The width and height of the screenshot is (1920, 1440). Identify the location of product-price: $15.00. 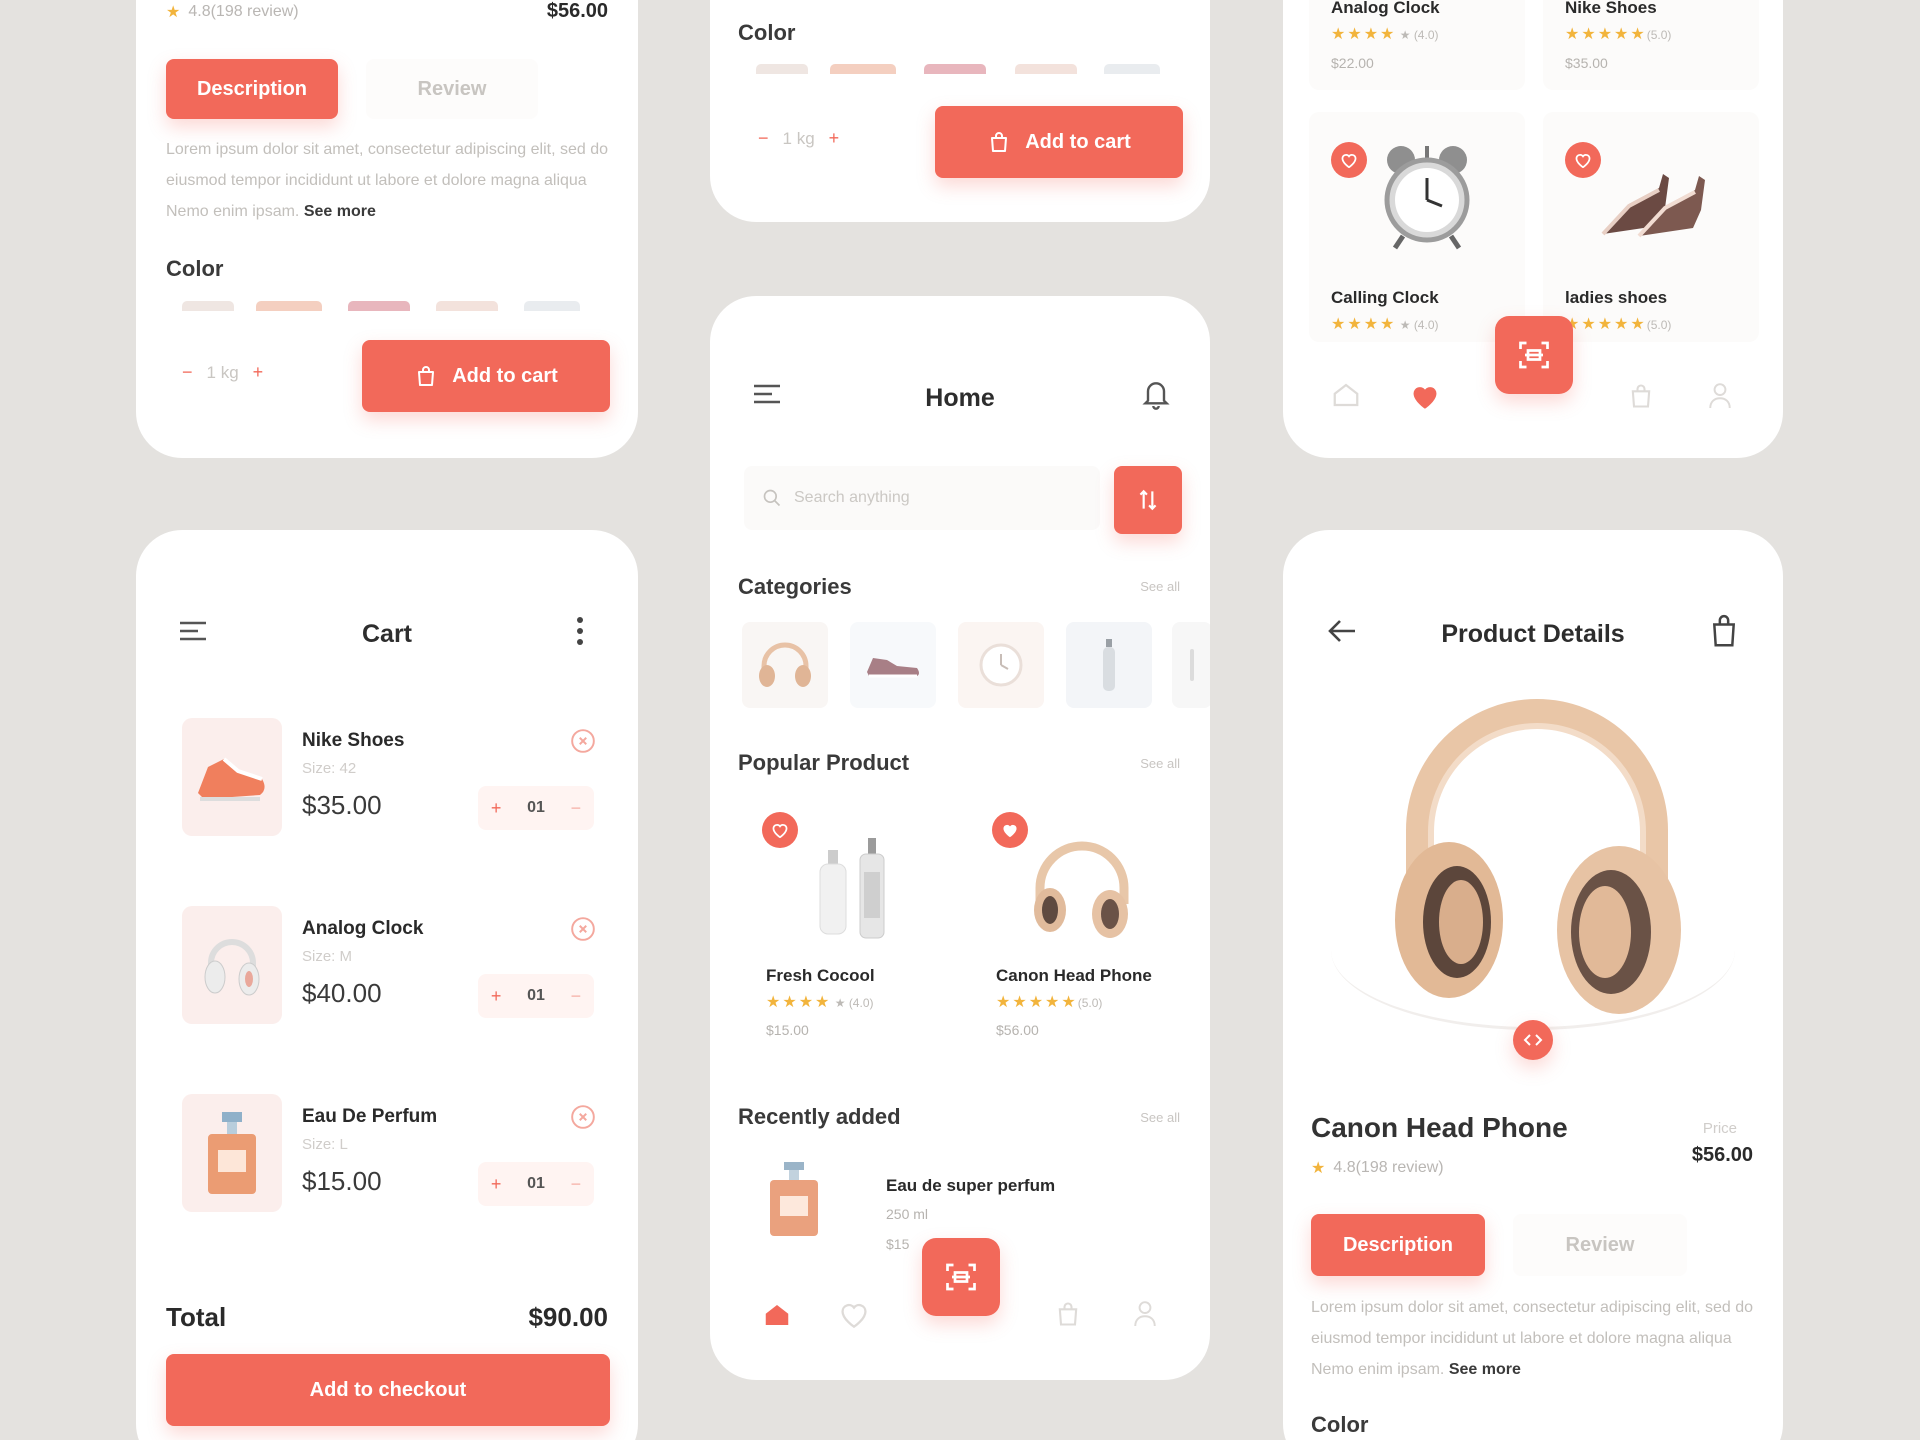
(787, 1030).